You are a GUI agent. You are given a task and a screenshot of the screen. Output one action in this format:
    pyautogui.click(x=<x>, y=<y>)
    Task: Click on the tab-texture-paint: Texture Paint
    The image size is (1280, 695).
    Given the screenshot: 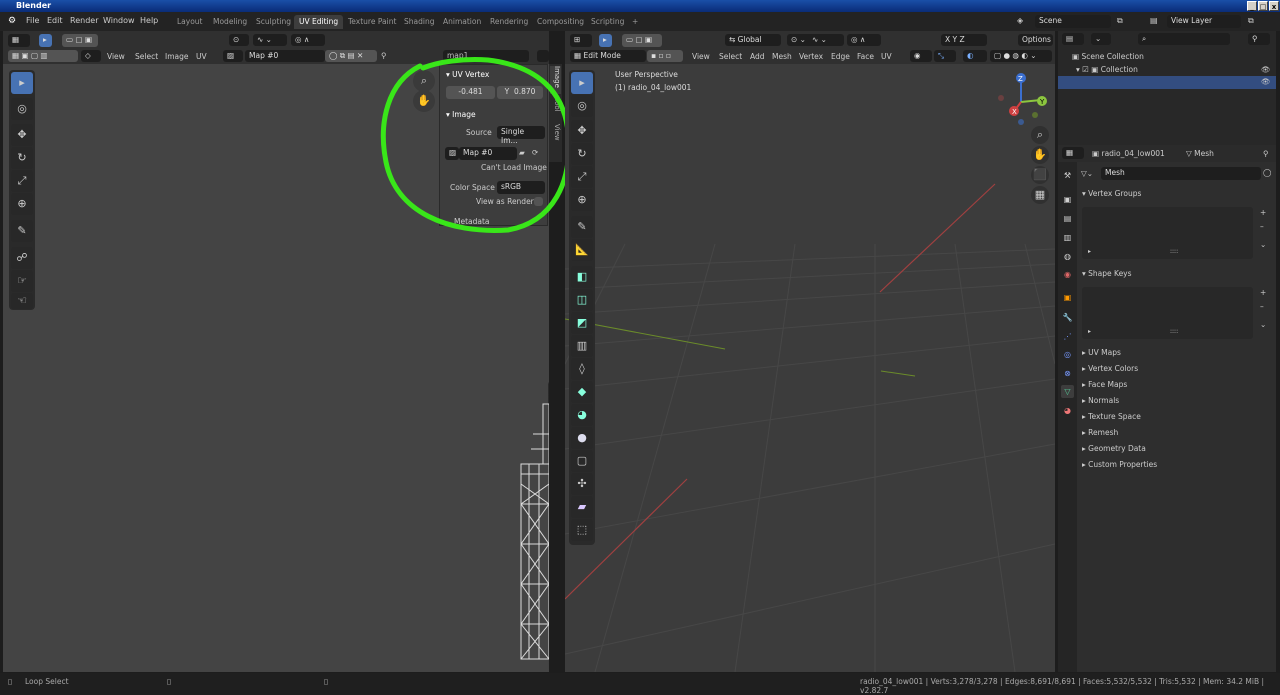 What is the action you would take?
    pyautogui.click(x=372, y=22)
    